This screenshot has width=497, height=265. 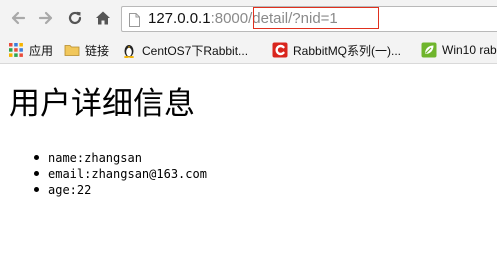 I want to click on back-arrow-icon, so click(x=18, y=18).